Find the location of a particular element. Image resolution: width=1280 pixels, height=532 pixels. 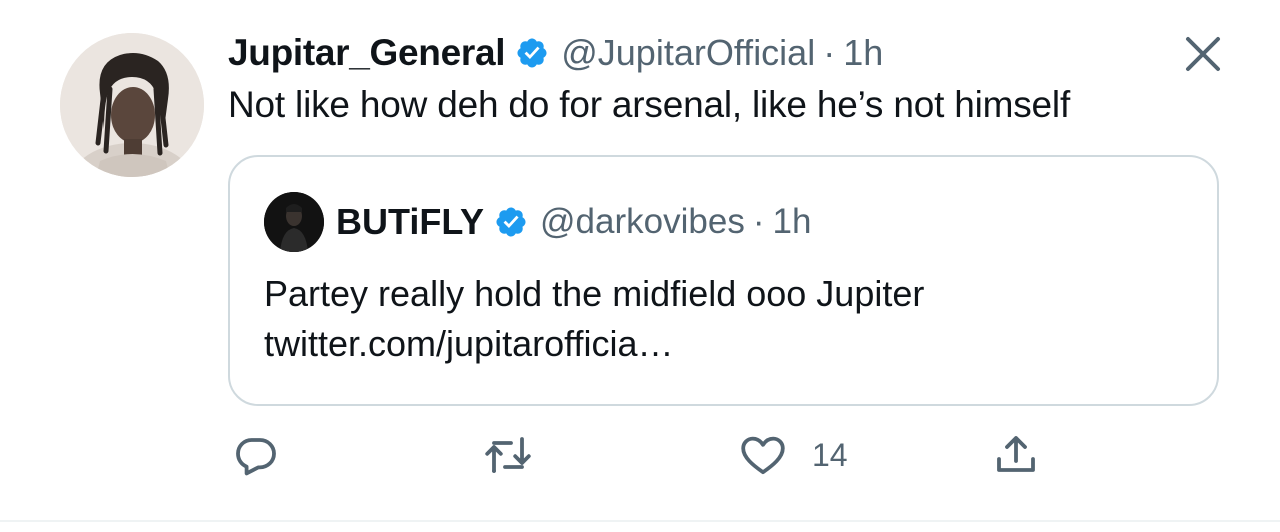

quote-author-handle: @darkovibes is located at coordinates (642, 222).